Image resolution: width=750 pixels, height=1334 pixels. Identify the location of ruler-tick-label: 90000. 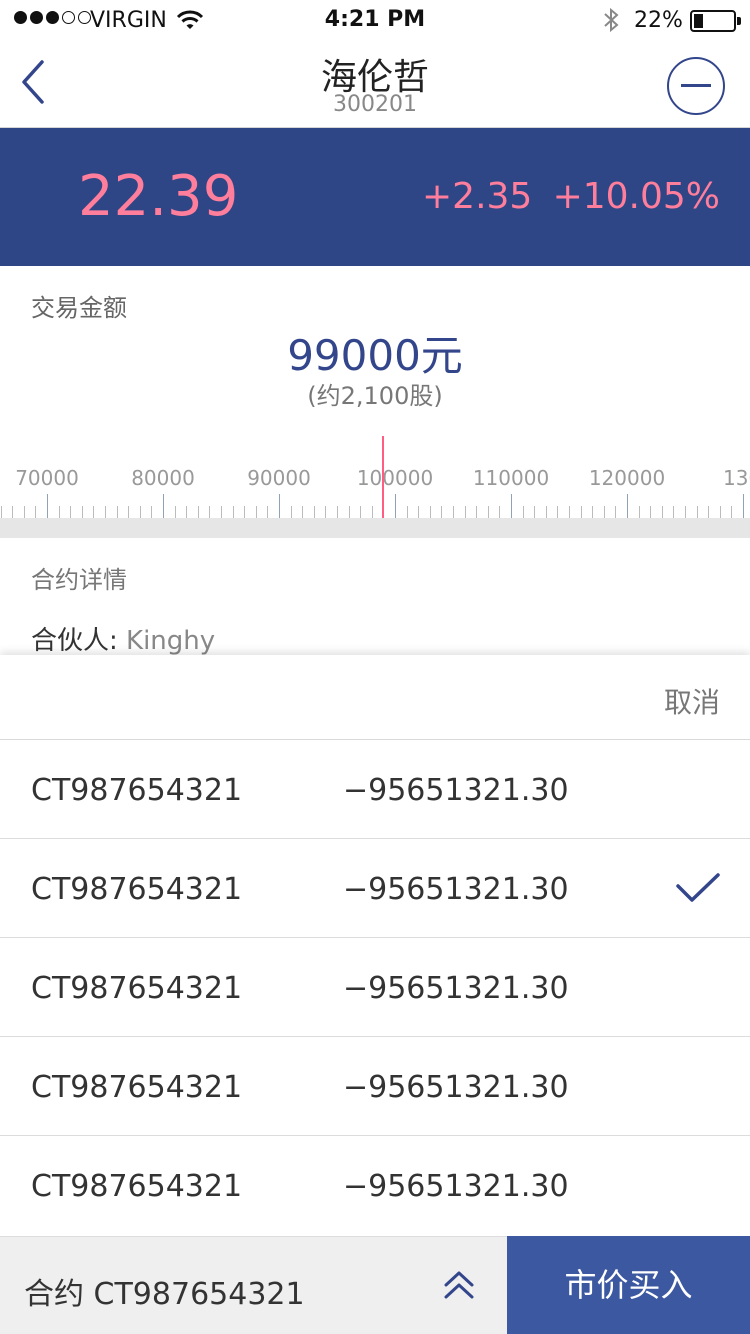
(279, 478).